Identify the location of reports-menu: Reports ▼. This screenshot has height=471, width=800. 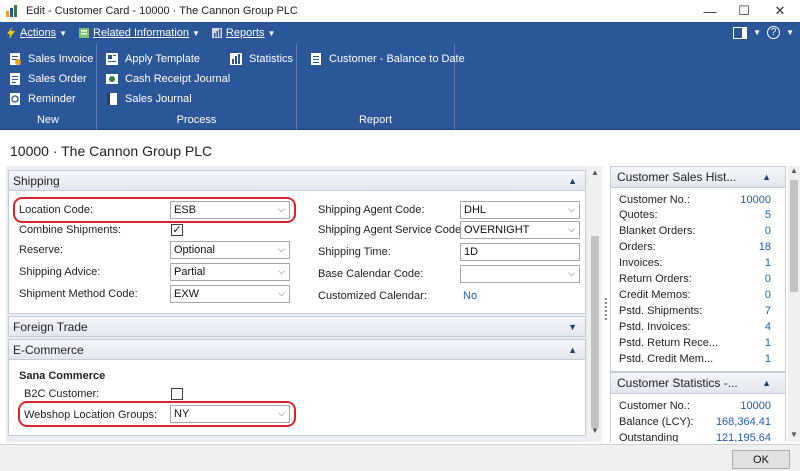
(243, 33).